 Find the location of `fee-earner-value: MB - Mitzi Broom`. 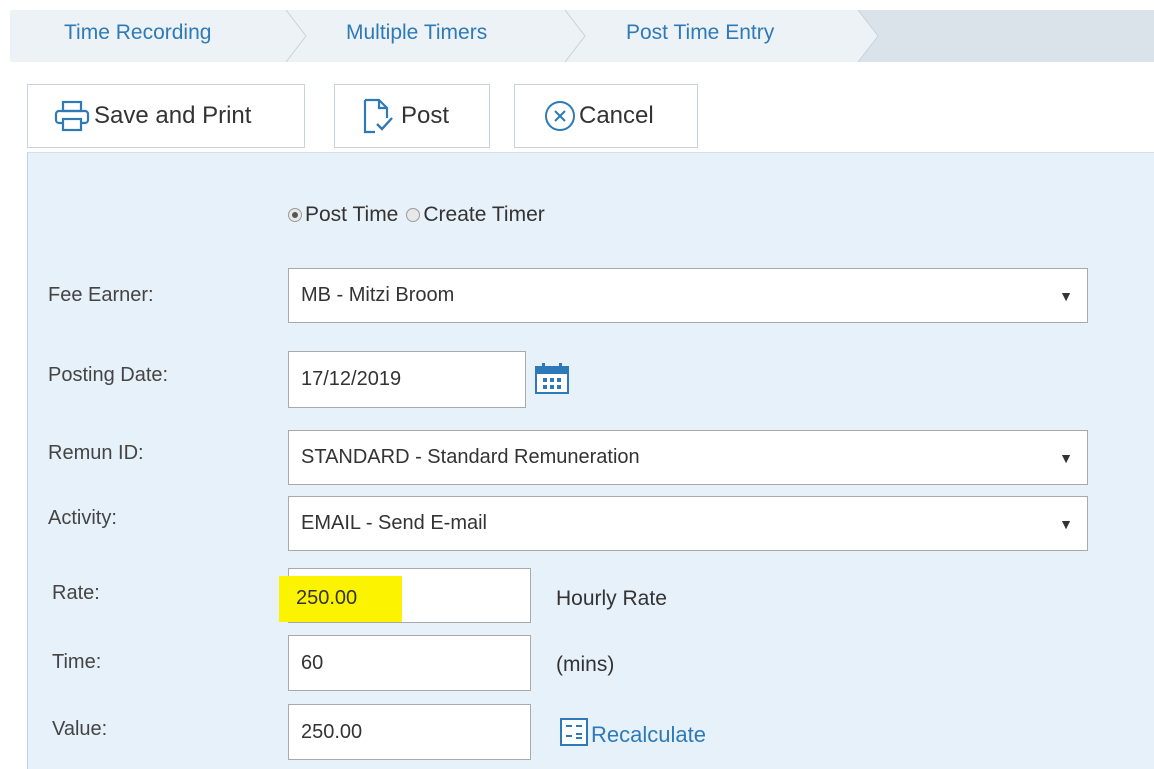

fee-earner-value: MB - Mitzi Broom is located at coordinates (378, 295).